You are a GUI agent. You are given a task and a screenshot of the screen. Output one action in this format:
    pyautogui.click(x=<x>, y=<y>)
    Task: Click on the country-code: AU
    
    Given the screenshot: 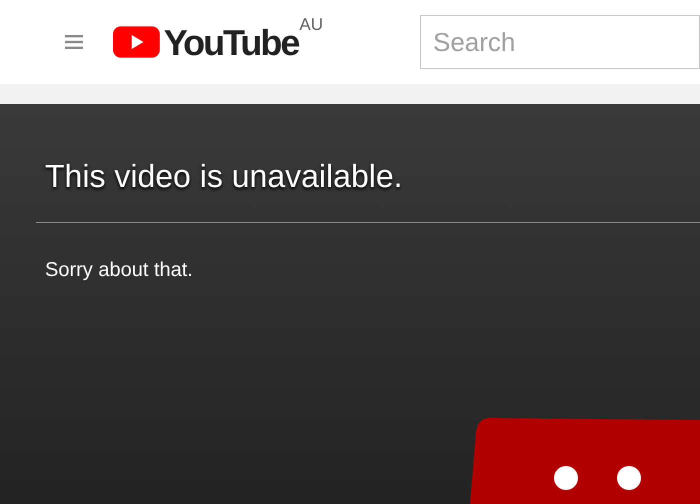 What is the action you would take?
    pyautogui.click(x=311, y=25)
    